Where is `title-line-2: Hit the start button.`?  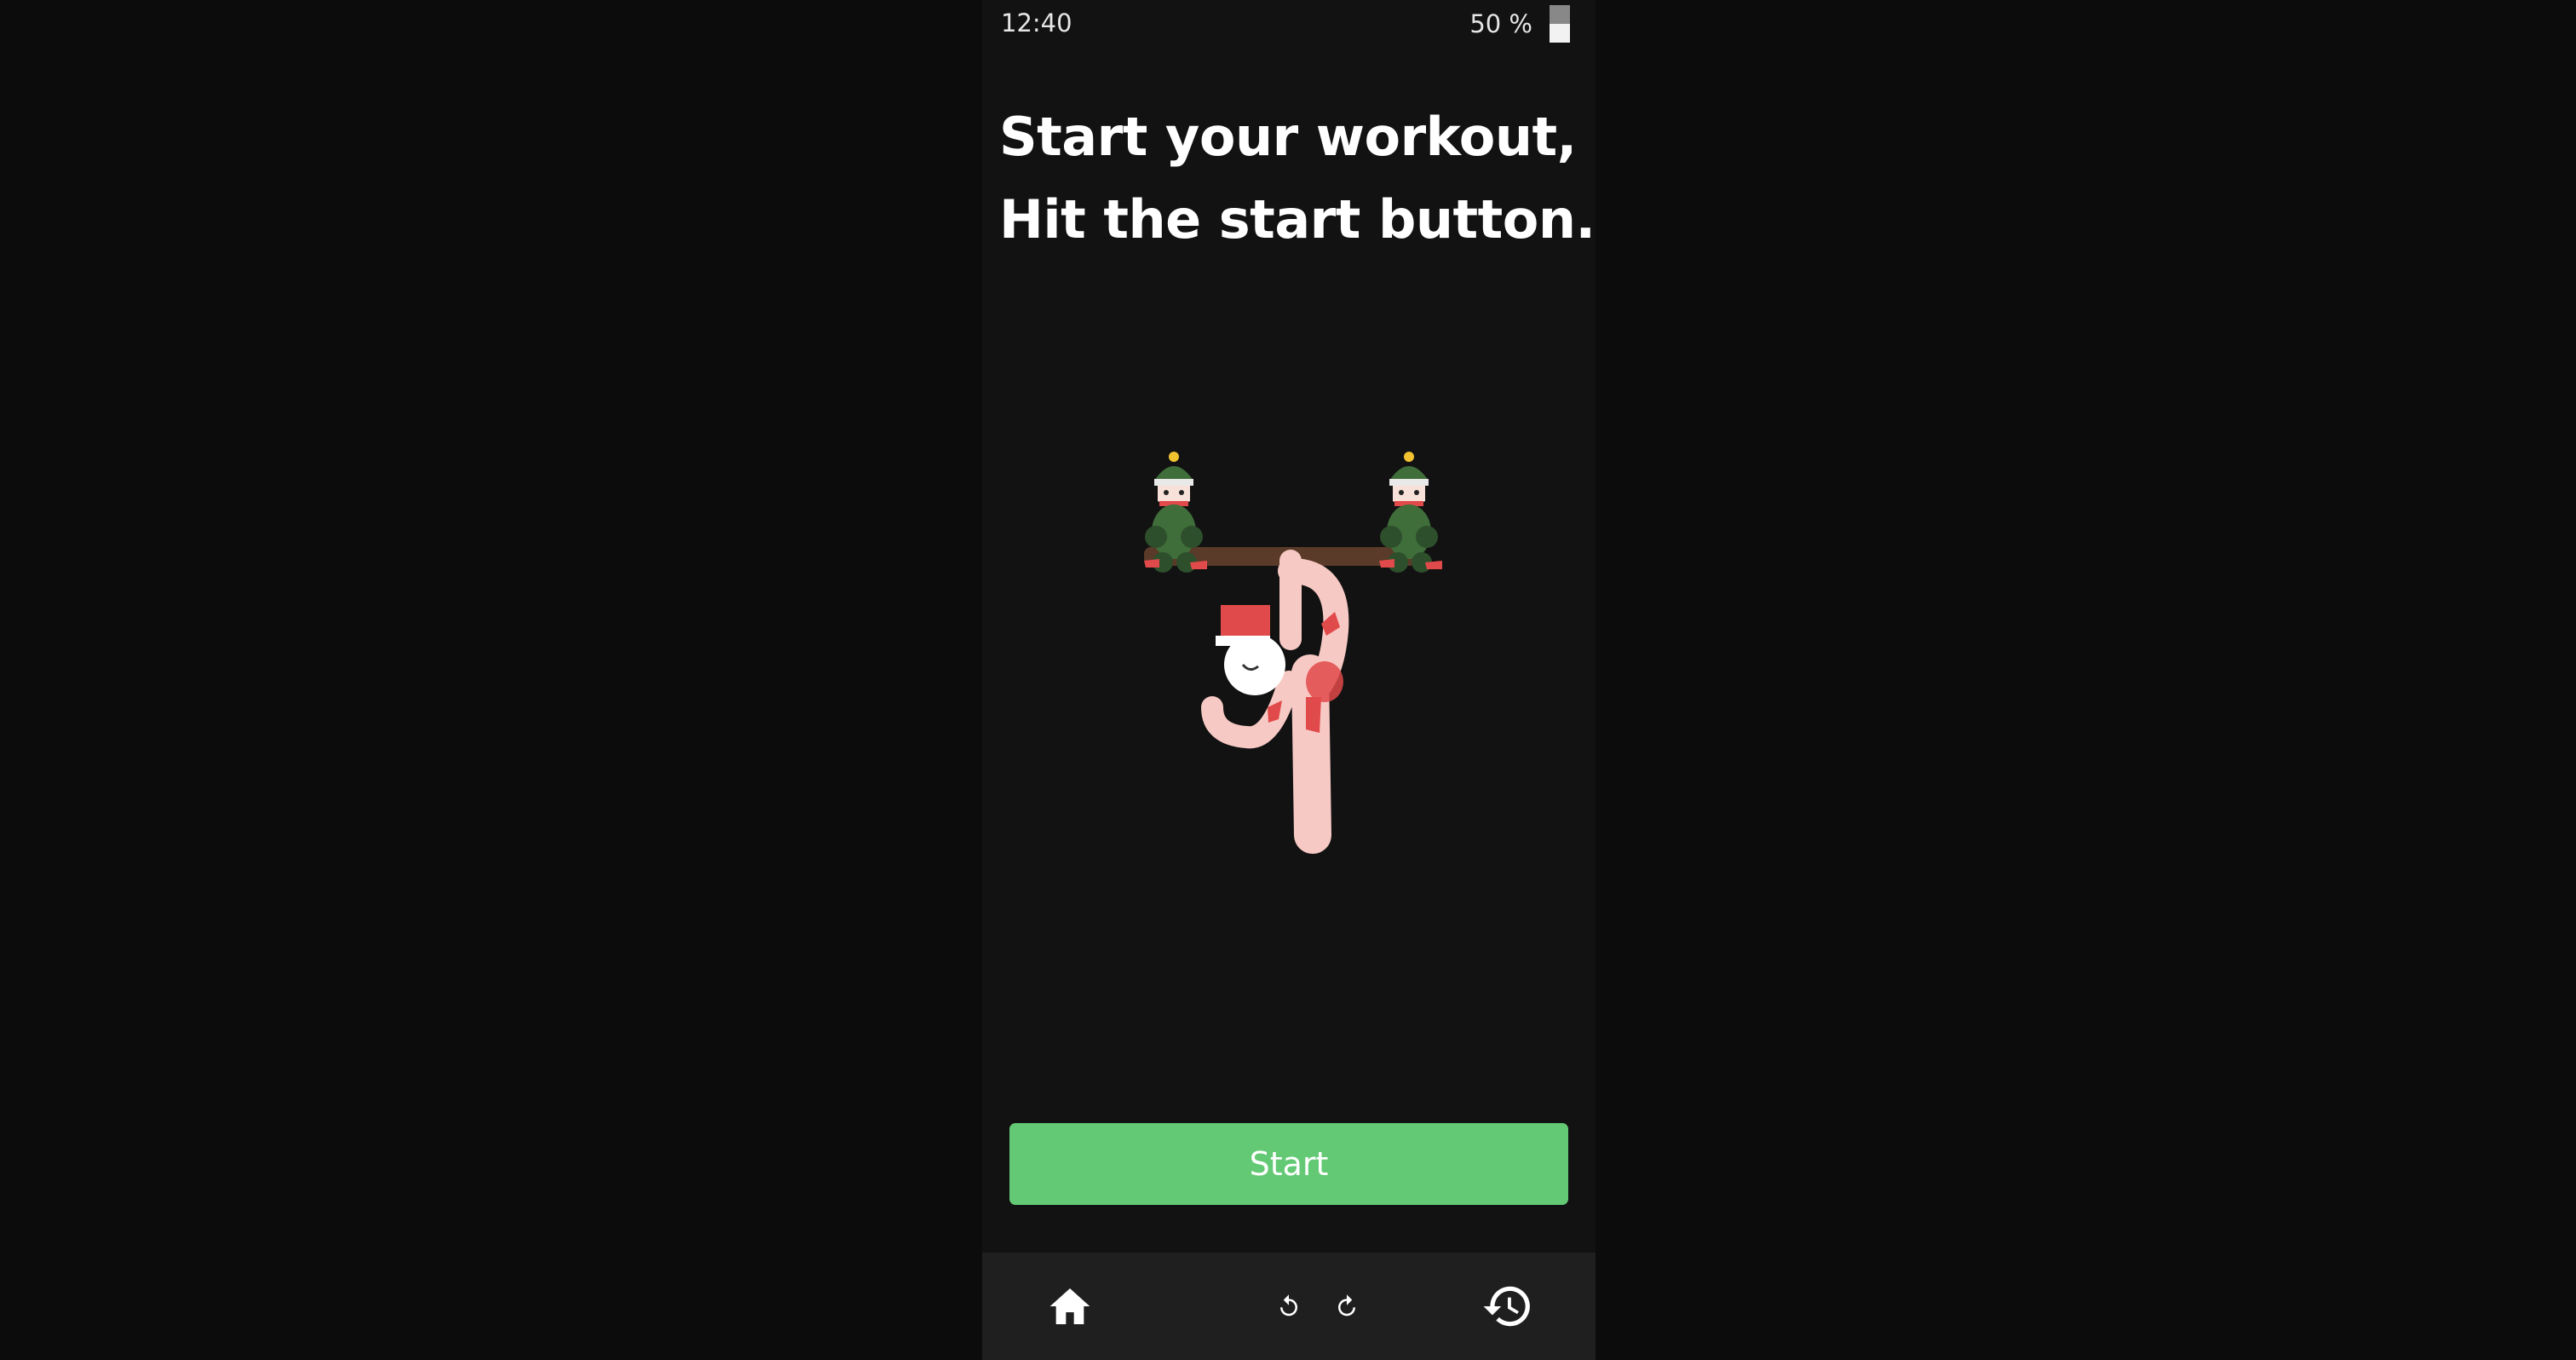 title-line-2: Hit the start button. is located at coordinates (1298, 220).